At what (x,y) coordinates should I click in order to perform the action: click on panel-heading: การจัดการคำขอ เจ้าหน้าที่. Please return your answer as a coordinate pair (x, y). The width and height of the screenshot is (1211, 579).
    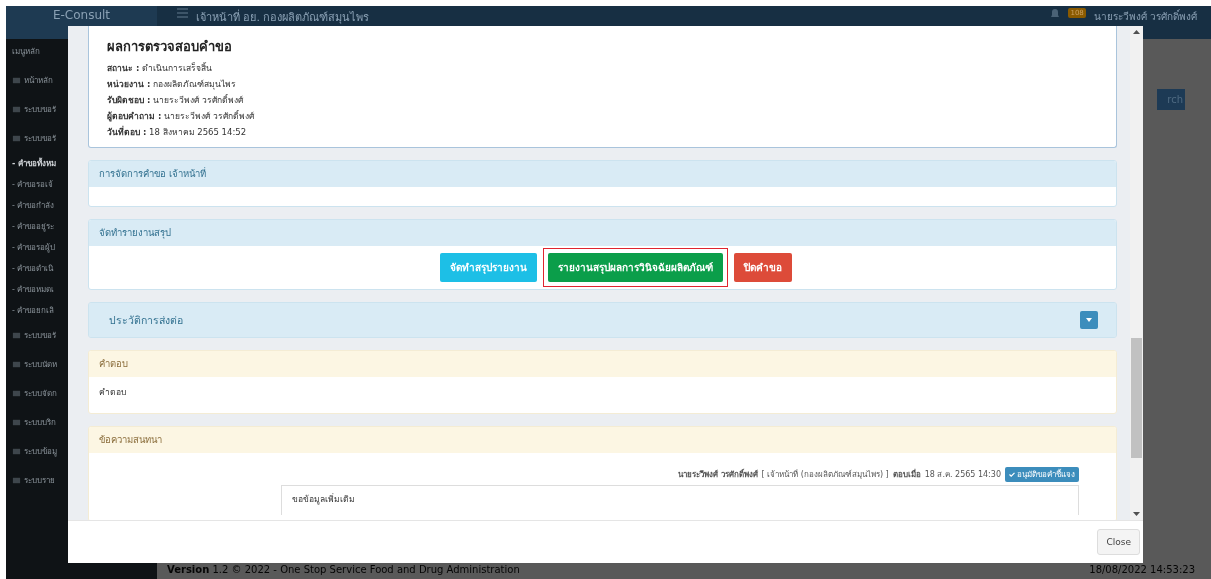
    Looking at the image, I should click on (602, 174).